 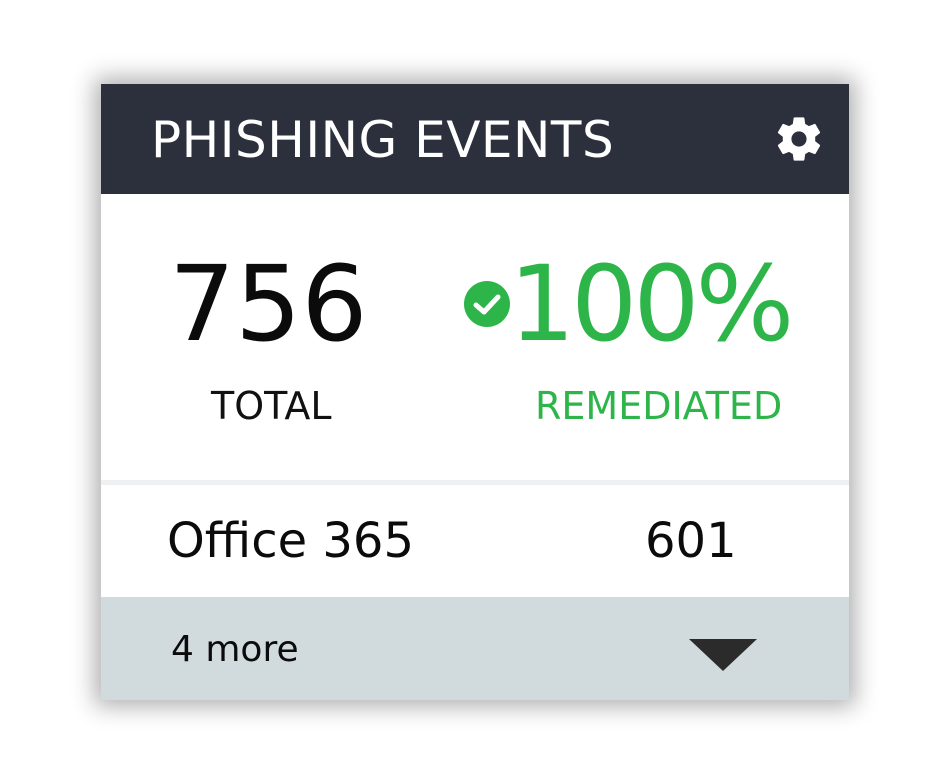 What do you see at coordinates (799, 139) in the screenshot?
I see `gear-icon` at bounding box center [799, 139].